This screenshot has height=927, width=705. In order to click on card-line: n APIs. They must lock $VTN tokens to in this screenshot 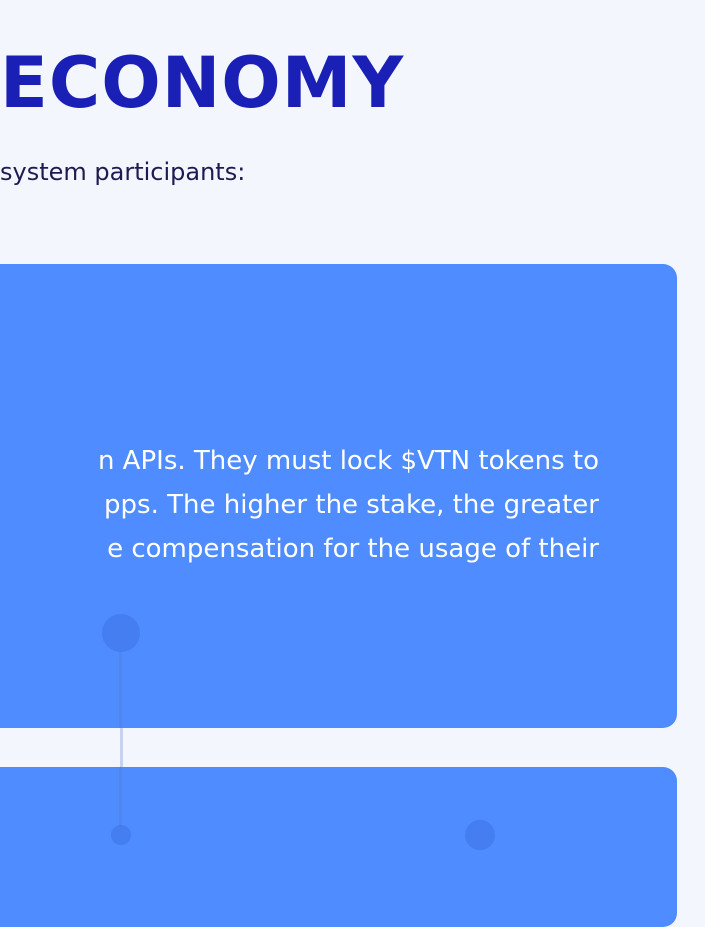, I will do `click(348, 461)`.